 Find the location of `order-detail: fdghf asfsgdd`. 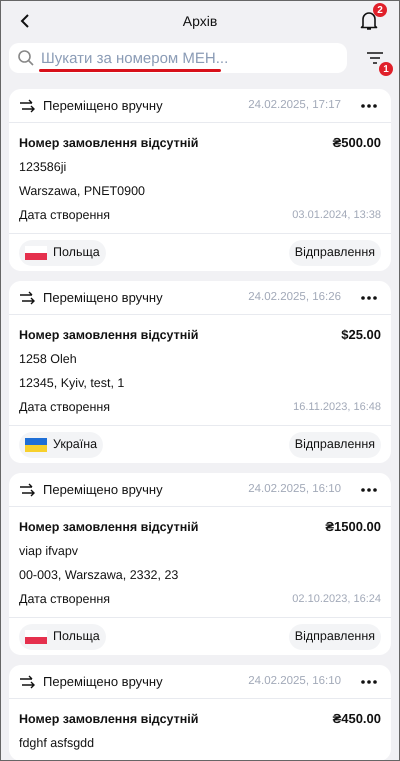

order-detail: fdghf asfsgdd is located at coordinates (56, 743).